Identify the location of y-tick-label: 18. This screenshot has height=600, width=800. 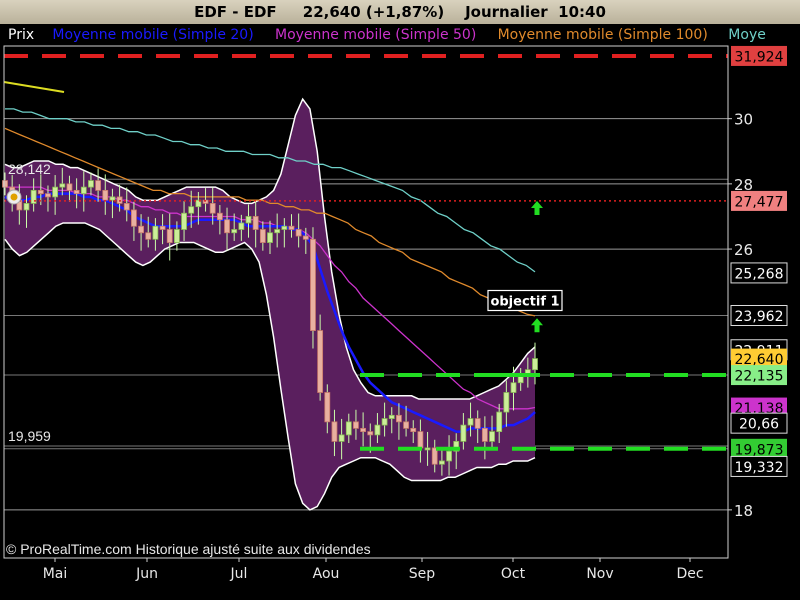
(743, 511).